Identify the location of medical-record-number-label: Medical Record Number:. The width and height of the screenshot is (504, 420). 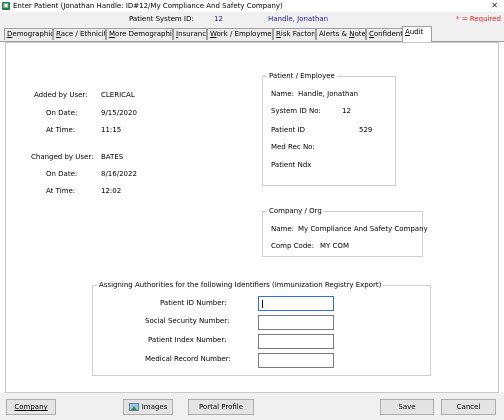
(188, 359).